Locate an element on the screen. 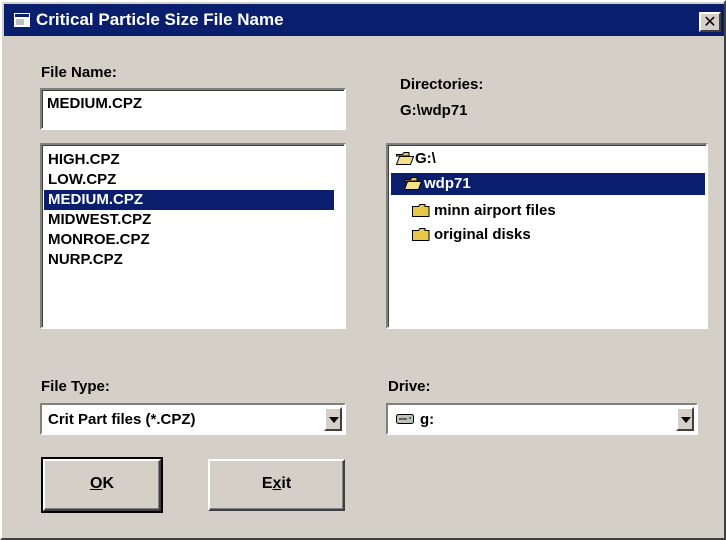 The image size is (726, 540). close-button: ✕ is located at coordinates (710, 22).